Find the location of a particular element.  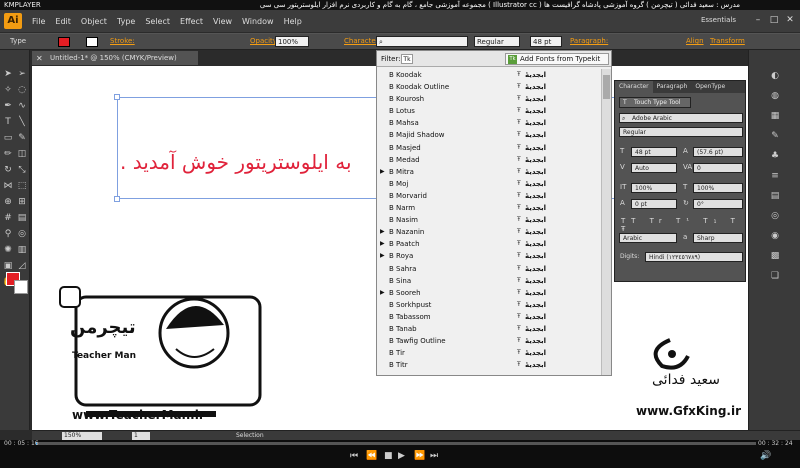

width-tool-icon: ⋈ is located at coordinates (8, 186).